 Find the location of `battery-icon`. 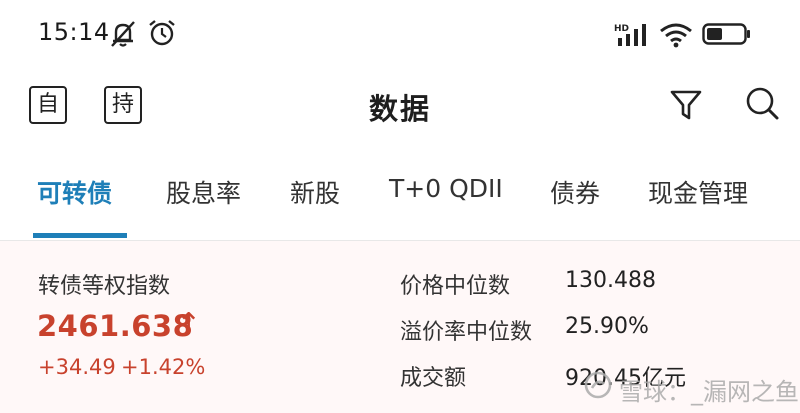

battery-icon is located at coordinates (726, 34).